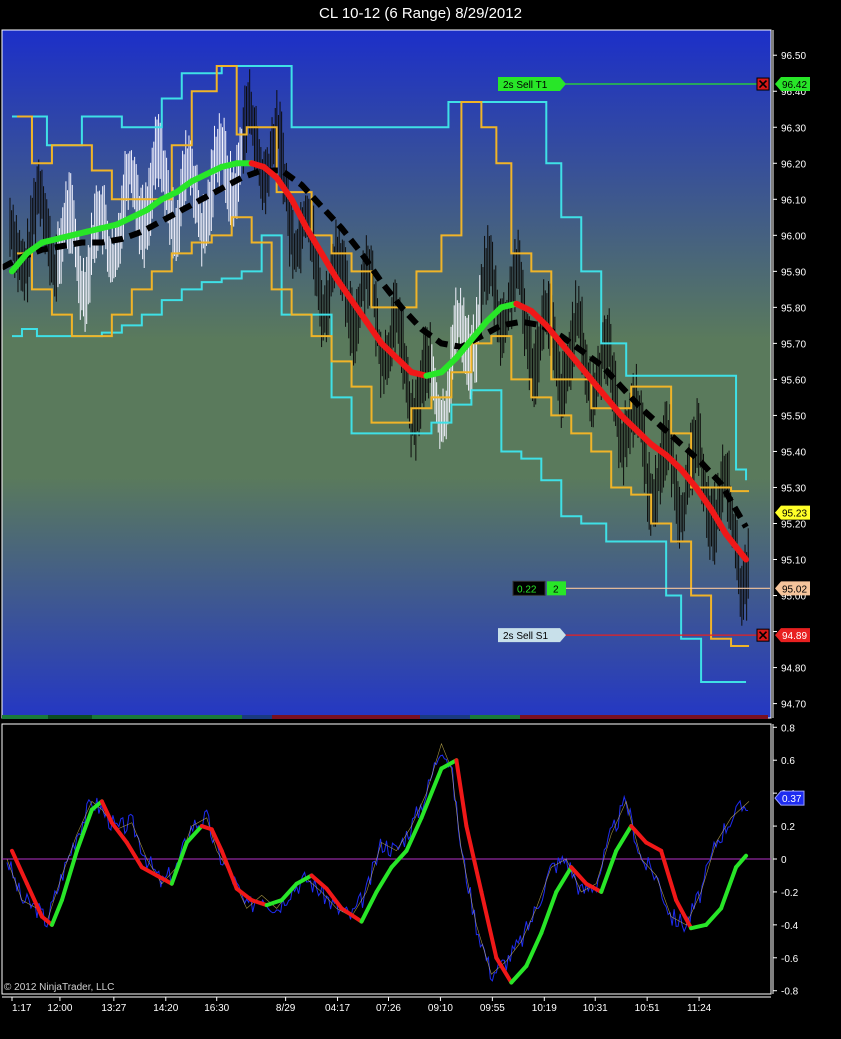 This screenshot has height=1039, width=841. What do you see at coordinates (793, 308) in the screenshot?
I see `price-tick-label: 95.80` at bounding box center [793, 308].